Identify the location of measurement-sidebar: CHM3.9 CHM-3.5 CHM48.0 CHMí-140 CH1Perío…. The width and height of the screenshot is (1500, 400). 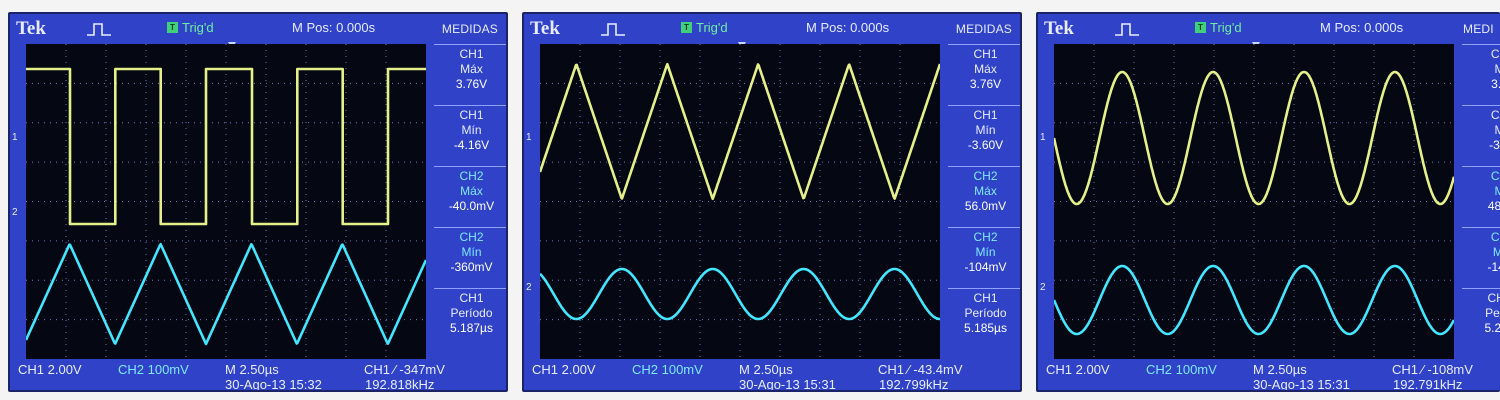
(1481, 196).